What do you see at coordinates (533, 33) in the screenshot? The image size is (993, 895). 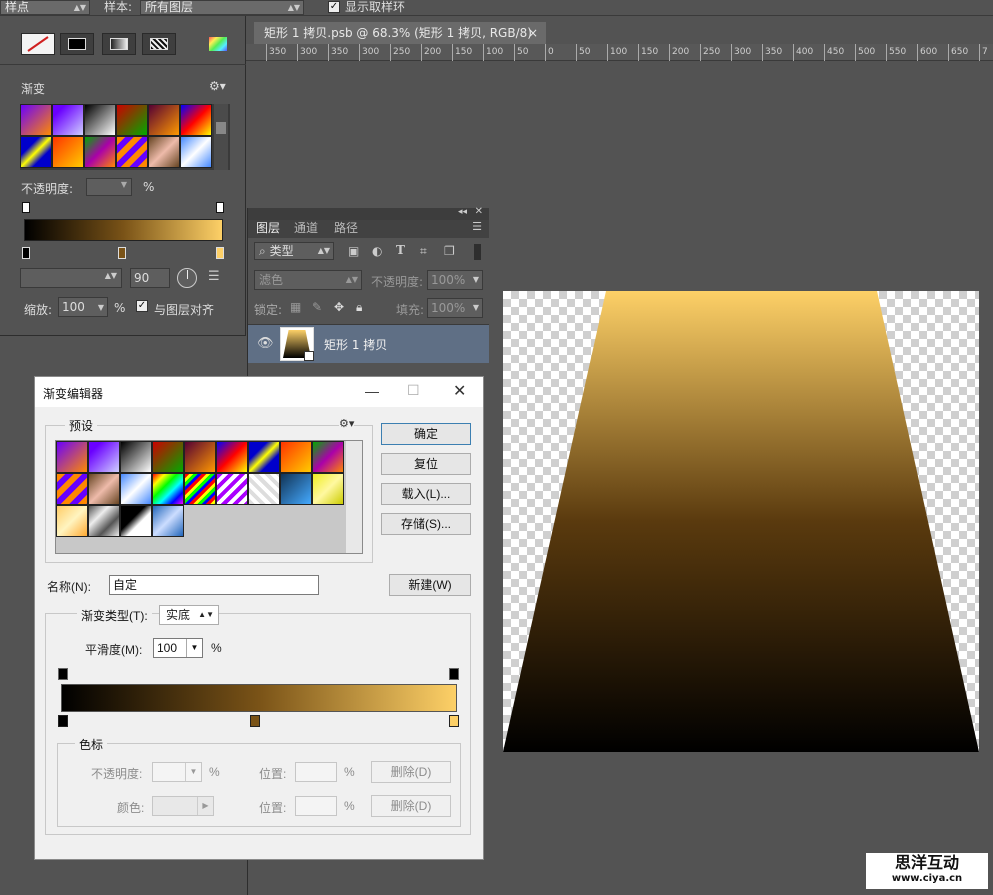 I see `close-tab-icon: ×` at bounding box center [533, 33].